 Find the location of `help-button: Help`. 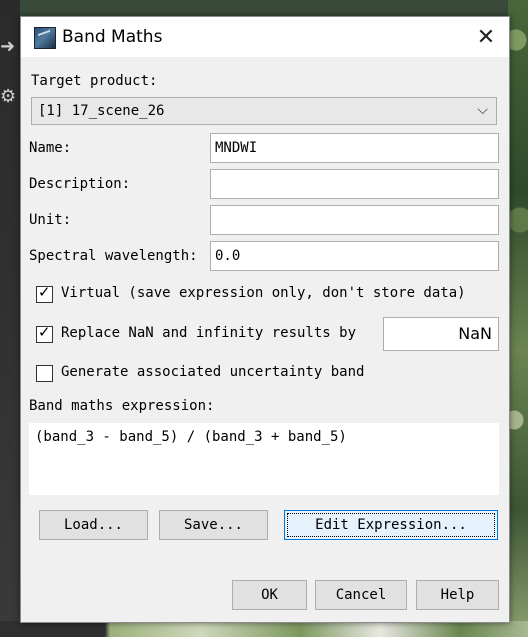

help-button: Help is located at coordinates (457, 595).